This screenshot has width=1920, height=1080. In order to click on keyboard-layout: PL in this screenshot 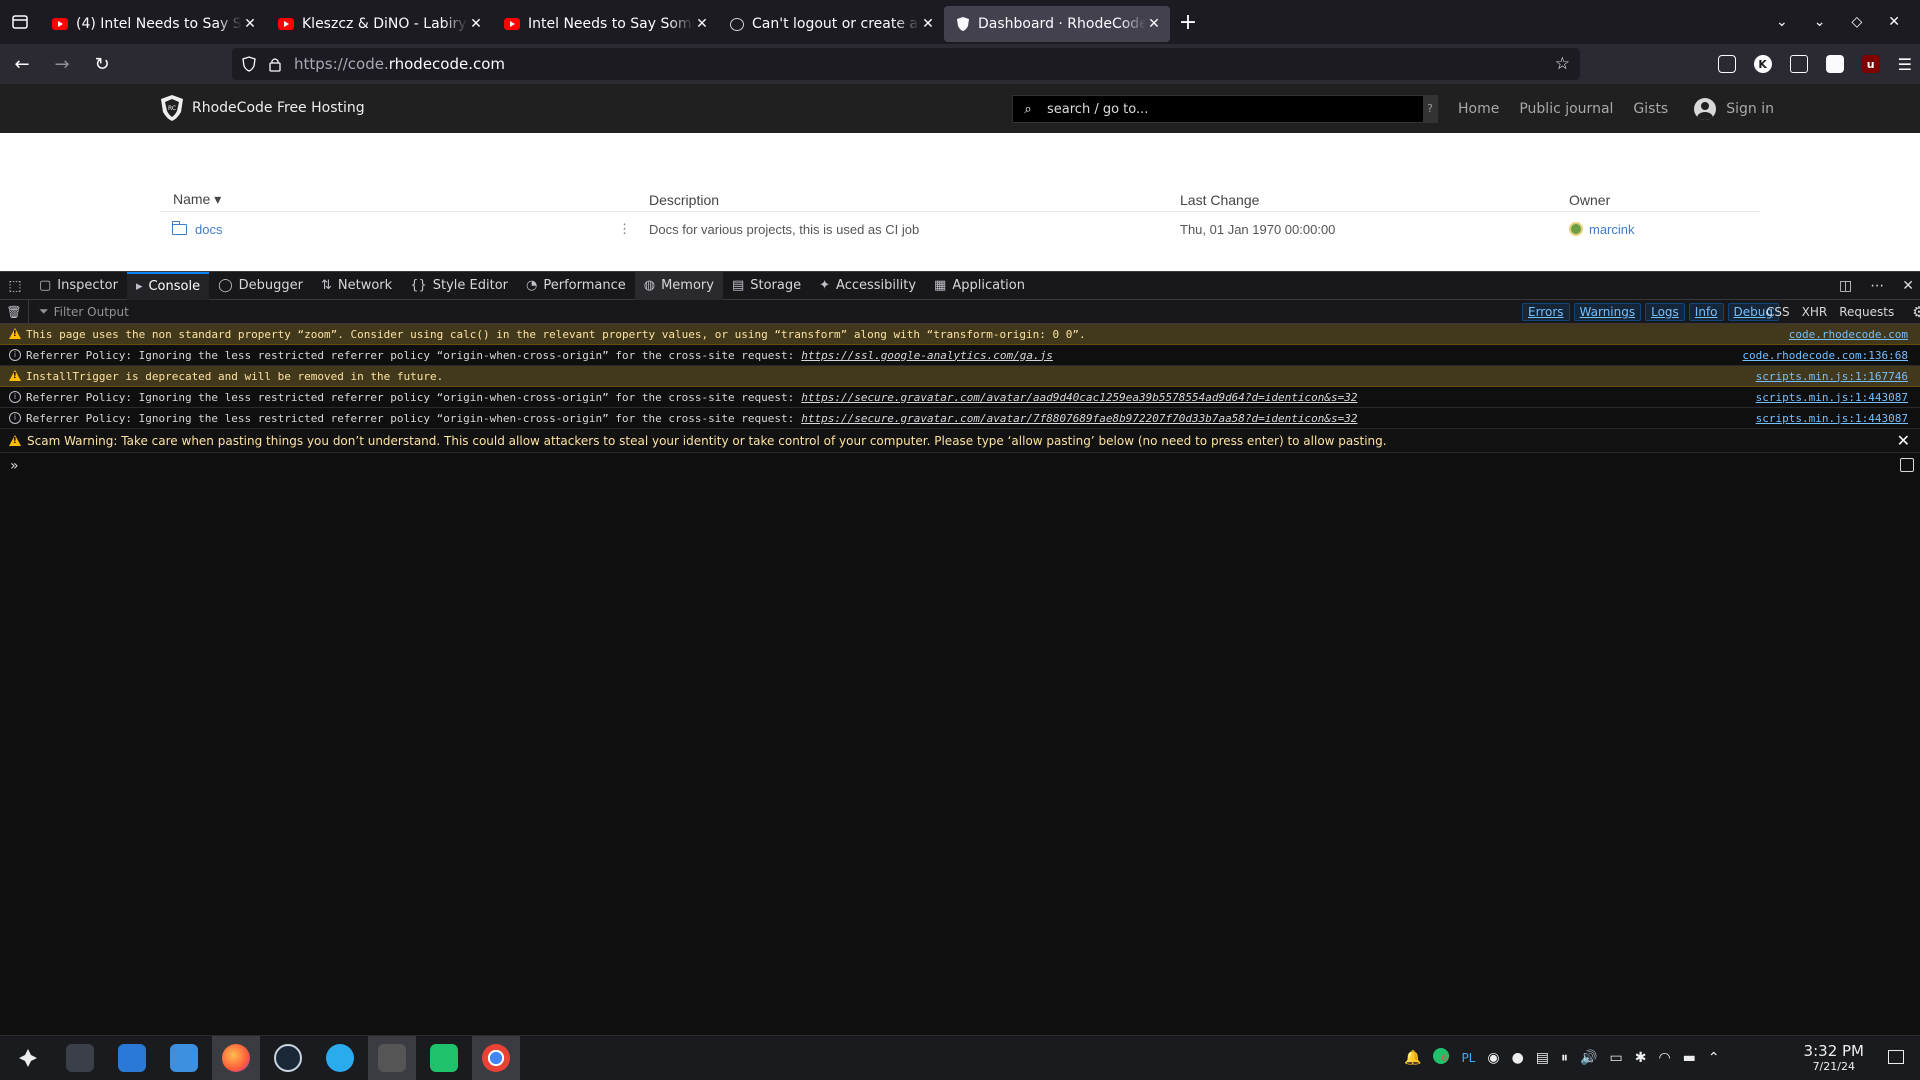, I will do `click(1468, 1058)`.